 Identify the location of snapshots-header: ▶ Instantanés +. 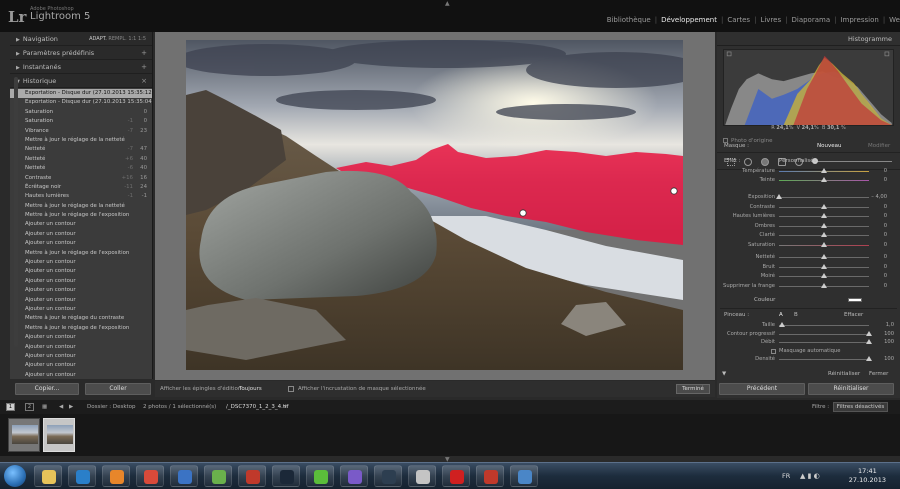
(81, 67).